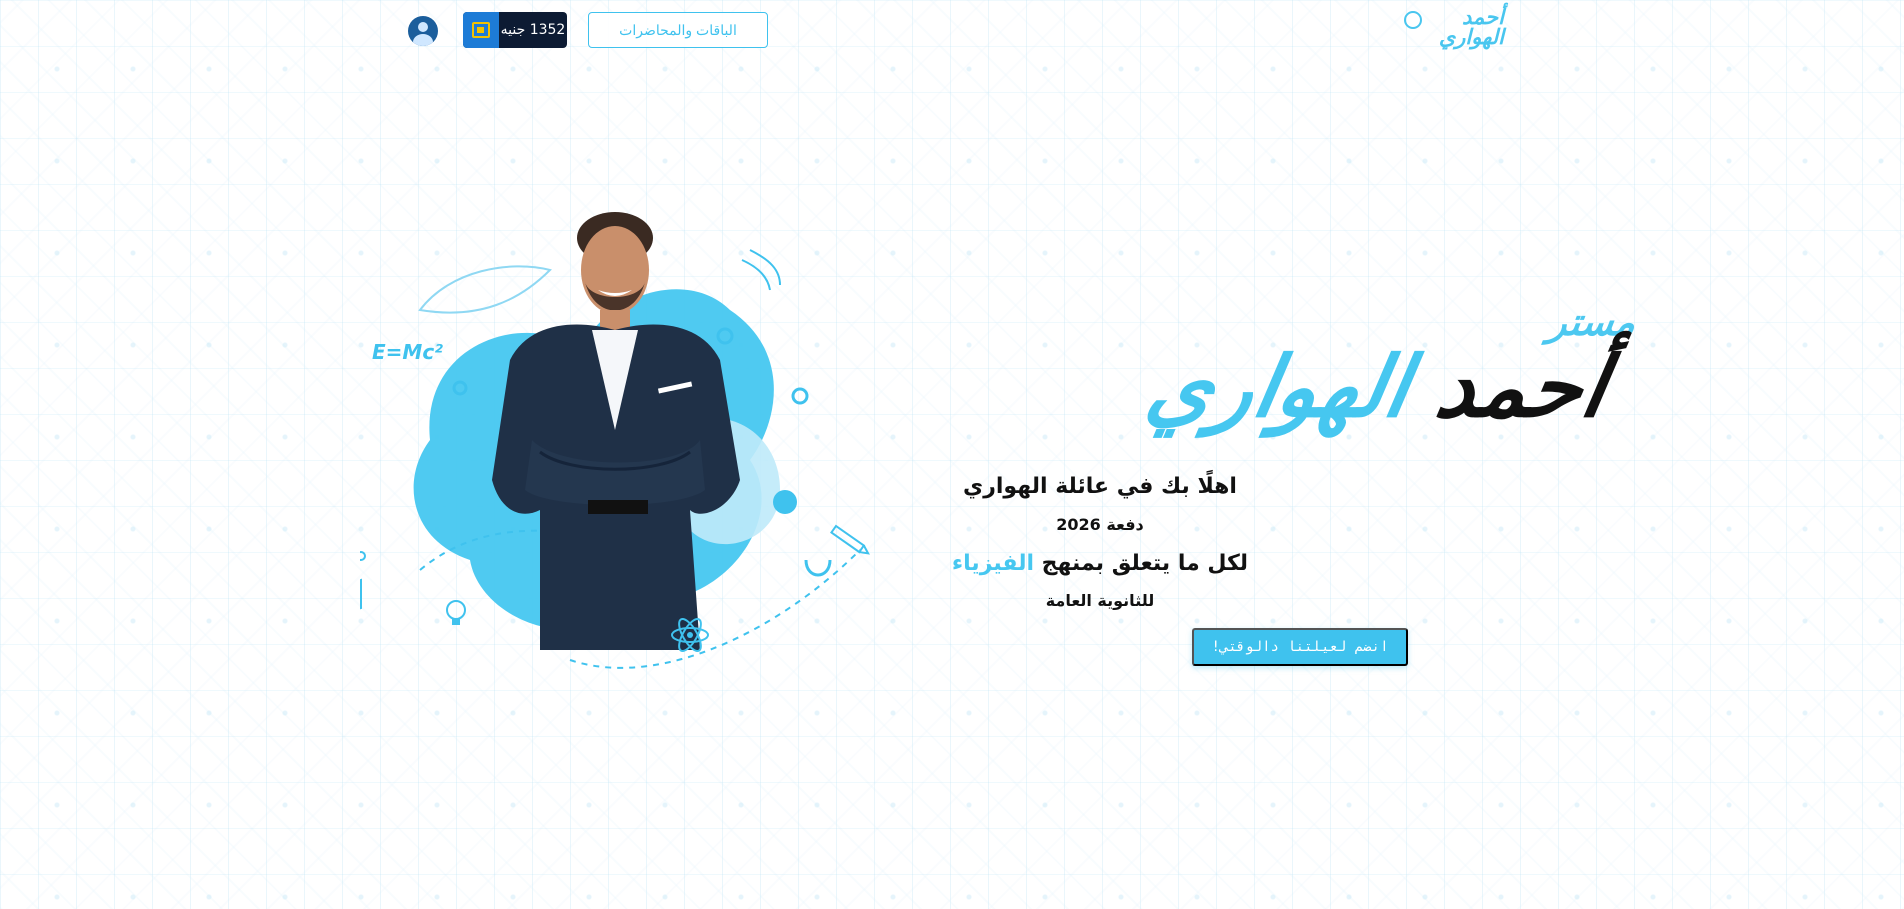 The width and height of the screenshot is (1904, 909). I want to click on logo-gear-icon, so click(1413, 20).